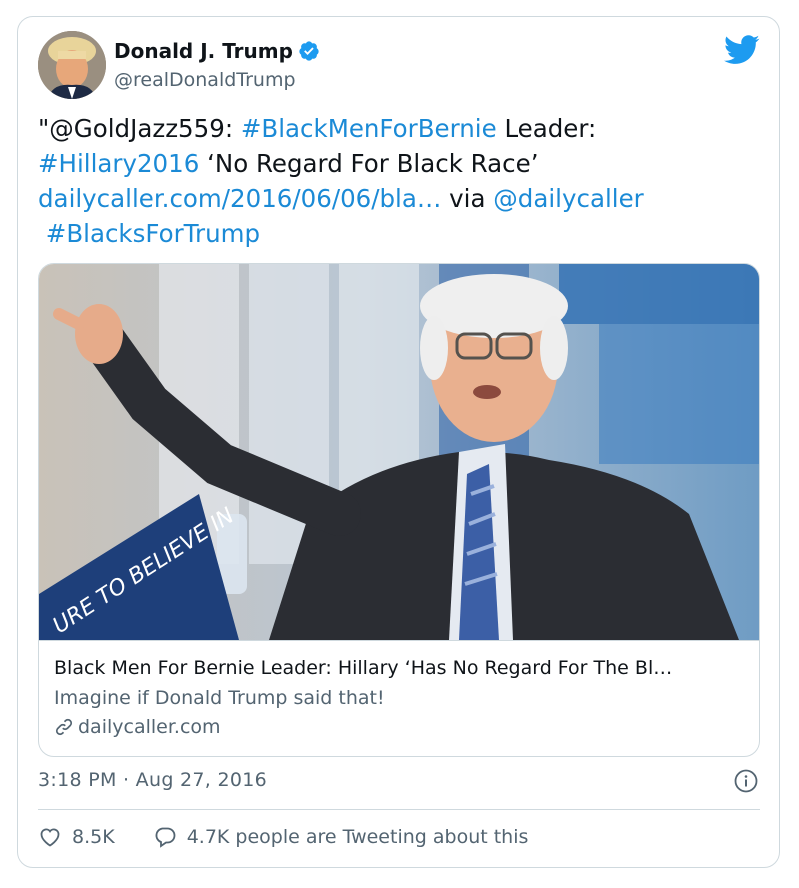 The width and height of the screenshot is (799, 888). I want to click on reply-bubble-icon, so click(165, 837).